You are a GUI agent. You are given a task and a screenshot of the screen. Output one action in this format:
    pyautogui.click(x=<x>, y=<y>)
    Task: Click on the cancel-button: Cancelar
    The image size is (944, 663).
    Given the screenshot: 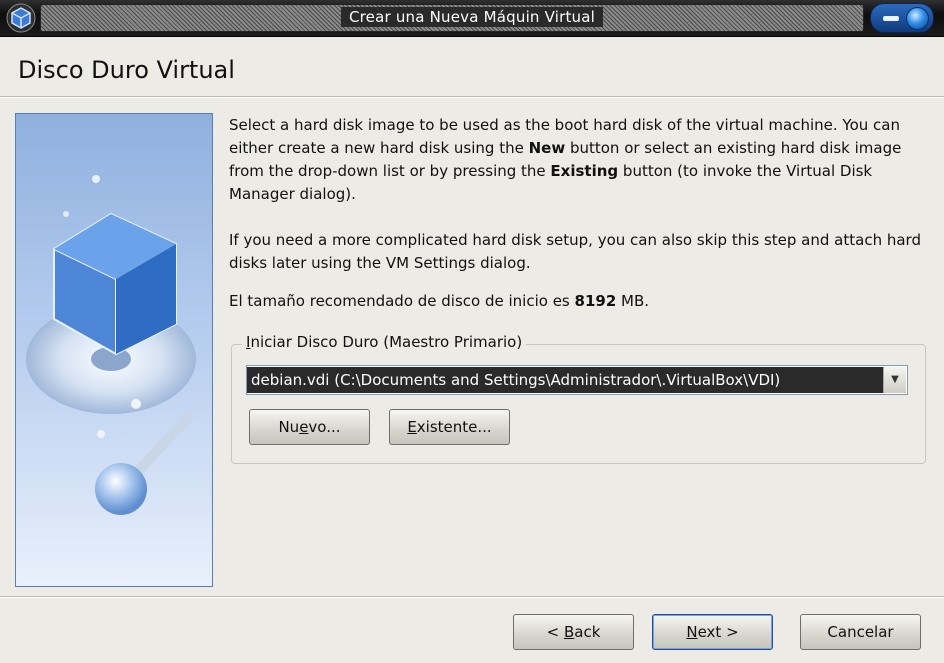 What is the action you would take?
    pyautogui.click(x=860, y=632)
    